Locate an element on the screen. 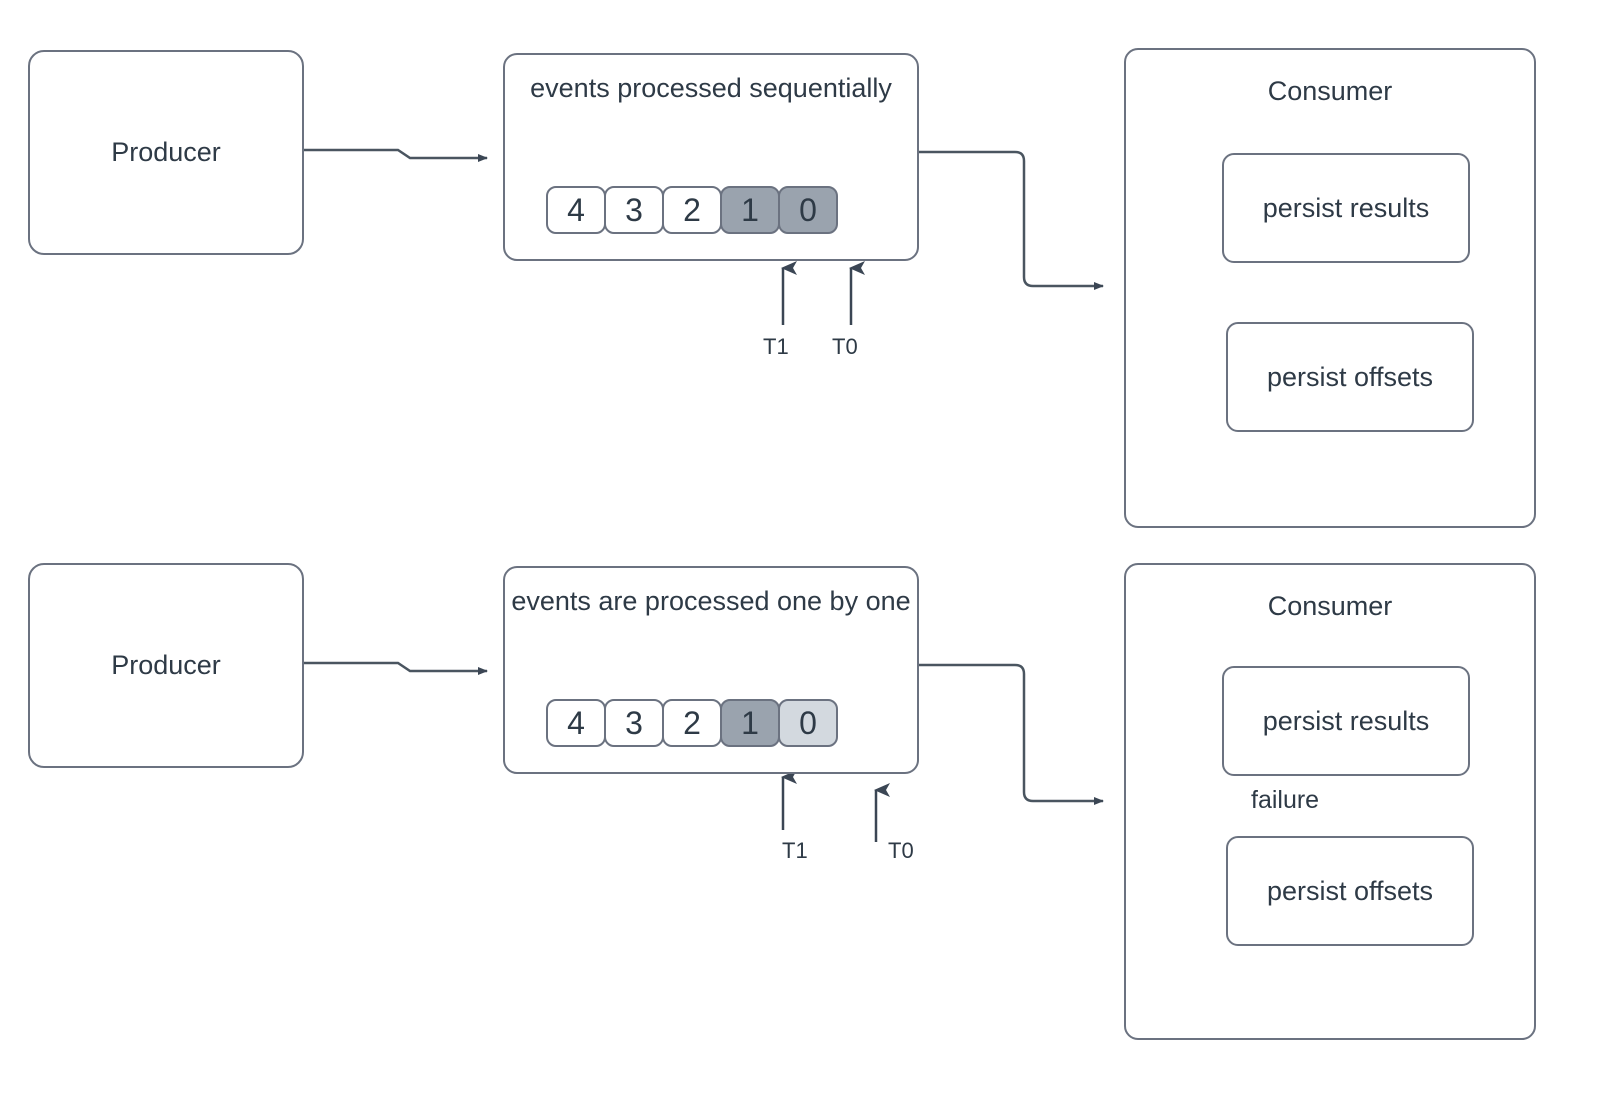 This screenshot has height=1094, width=1602. link-events-to-consumer-row2 is located at coordinates (1011, 734).